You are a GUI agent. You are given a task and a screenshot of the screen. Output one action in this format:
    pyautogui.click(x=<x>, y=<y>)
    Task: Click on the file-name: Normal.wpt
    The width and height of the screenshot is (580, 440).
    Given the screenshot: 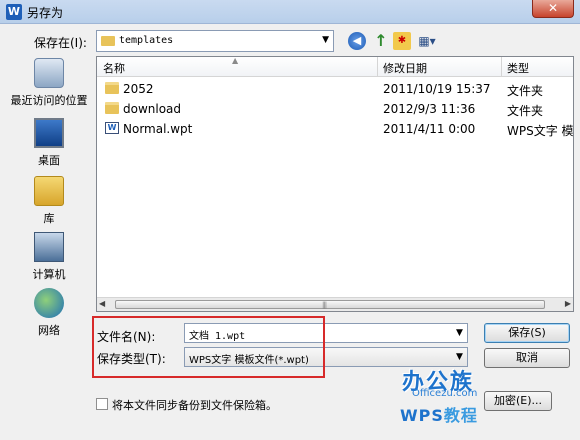 What is the action you would take?
    pyautogui.click(x=158, y=129)
    